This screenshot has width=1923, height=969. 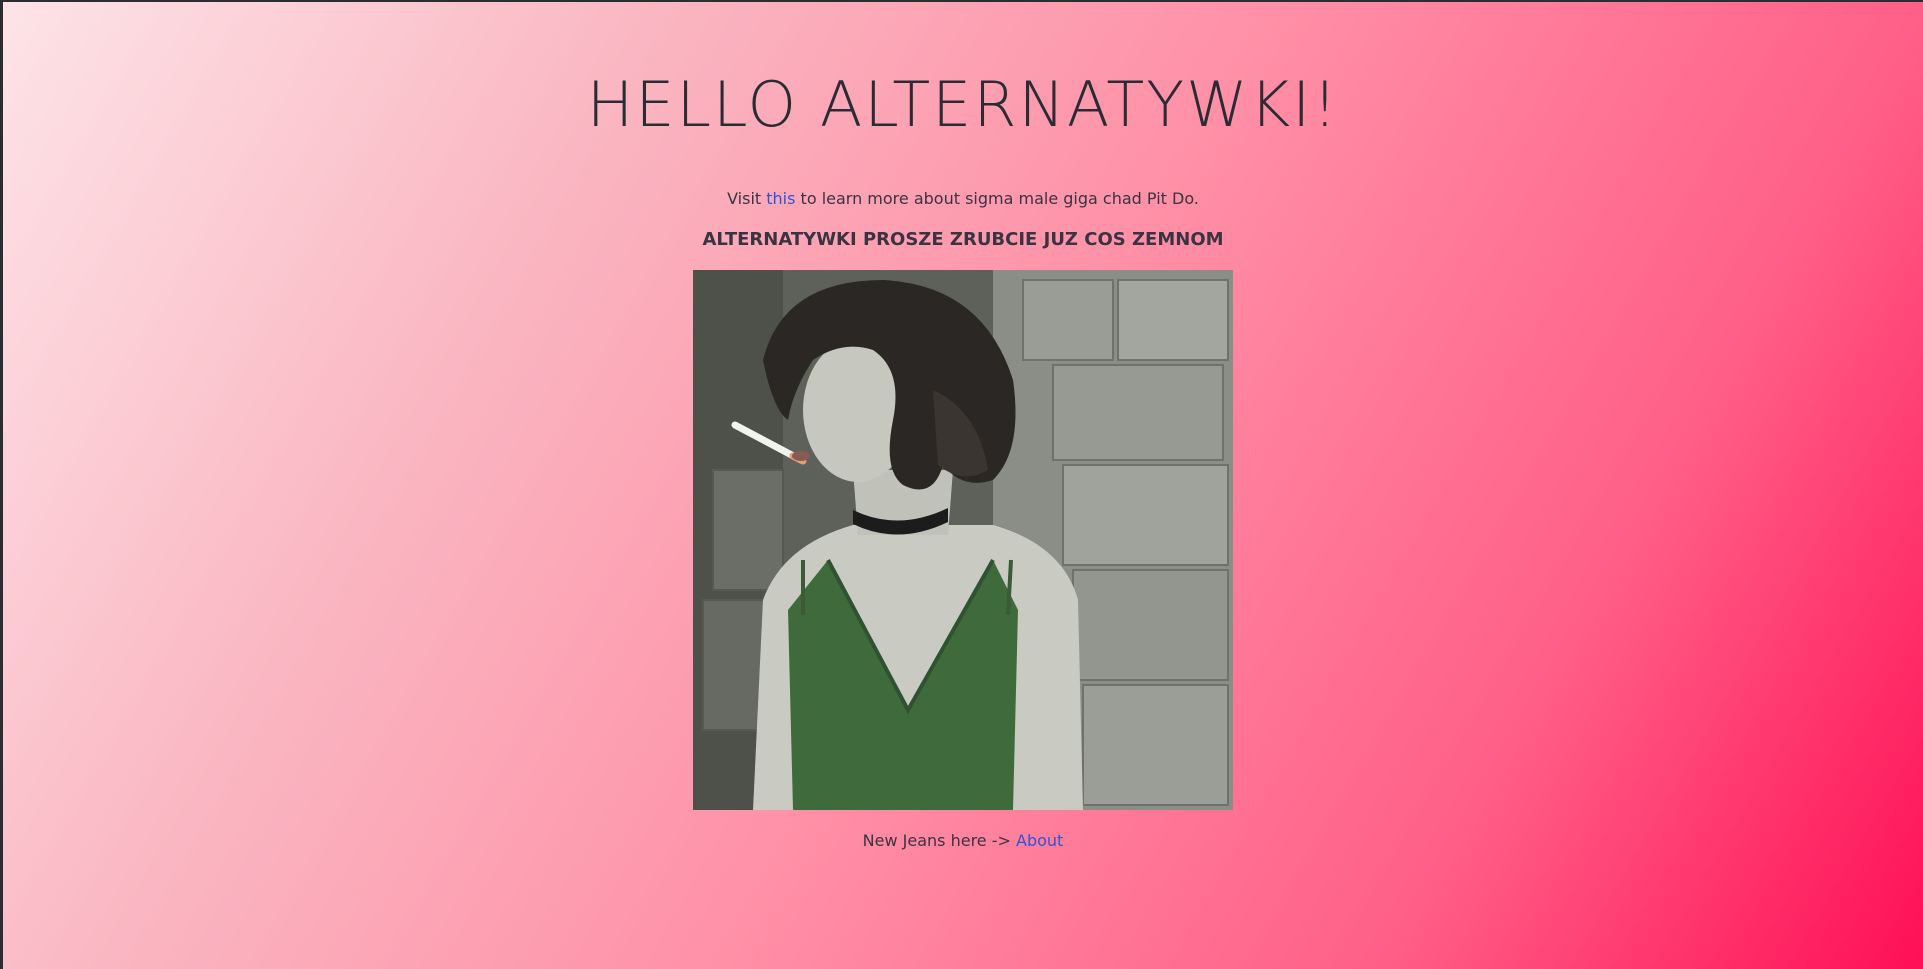 What do you see at coordinates (1039, 840) in the screenshot?
I see `about-link: About` at bounding box center [1039, 840].